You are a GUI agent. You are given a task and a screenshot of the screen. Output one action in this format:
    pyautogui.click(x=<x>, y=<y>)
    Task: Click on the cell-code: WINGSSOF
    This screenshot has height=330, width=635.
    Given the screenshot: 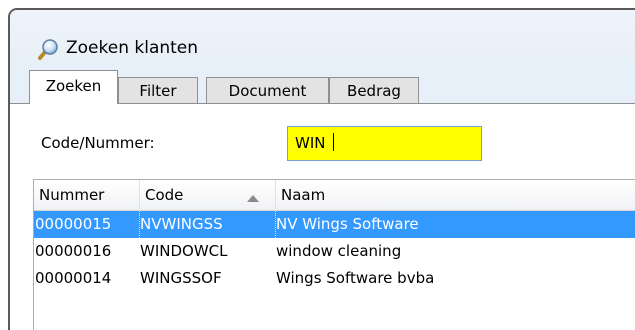 What is the action you would take?
    pyautogui.click(x=181, y=278)
    